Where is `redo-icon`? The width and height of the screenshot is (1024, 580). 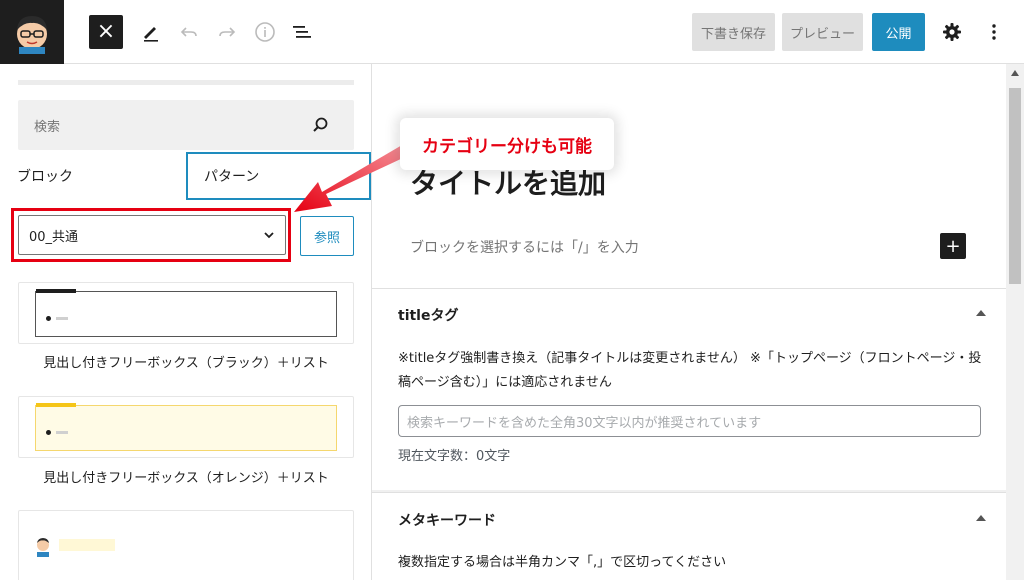 redo-icon is located at coordinates (227, 32).